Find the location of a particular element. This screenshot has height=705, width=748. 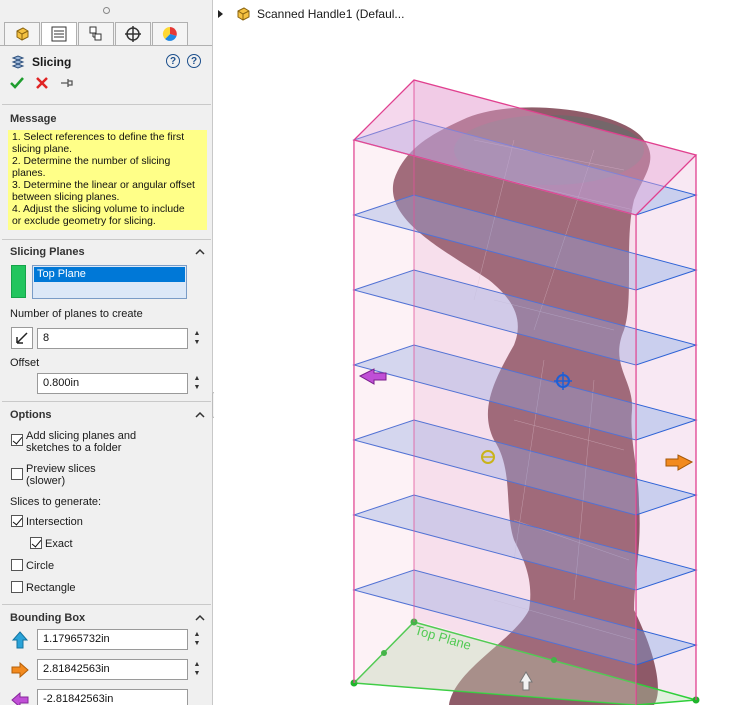

preview-label-line1: Preview slices is located at coordinates (61, 469).